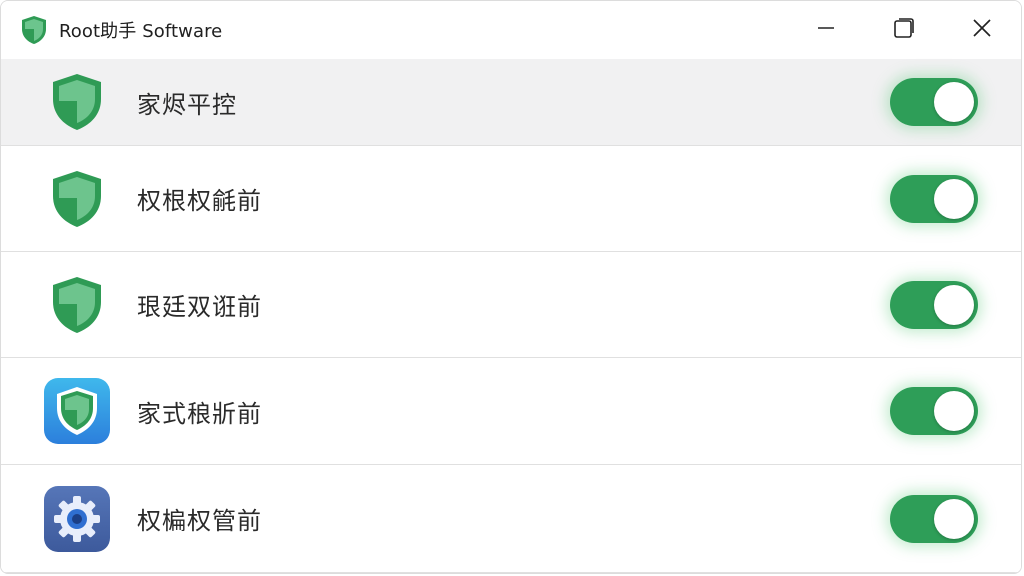 The image size is (1024, 576). What do you see at coordinates (199, 413) in the screenshot?
I see `row-label: 家式稂斨前` at bounding box center [199, 413].